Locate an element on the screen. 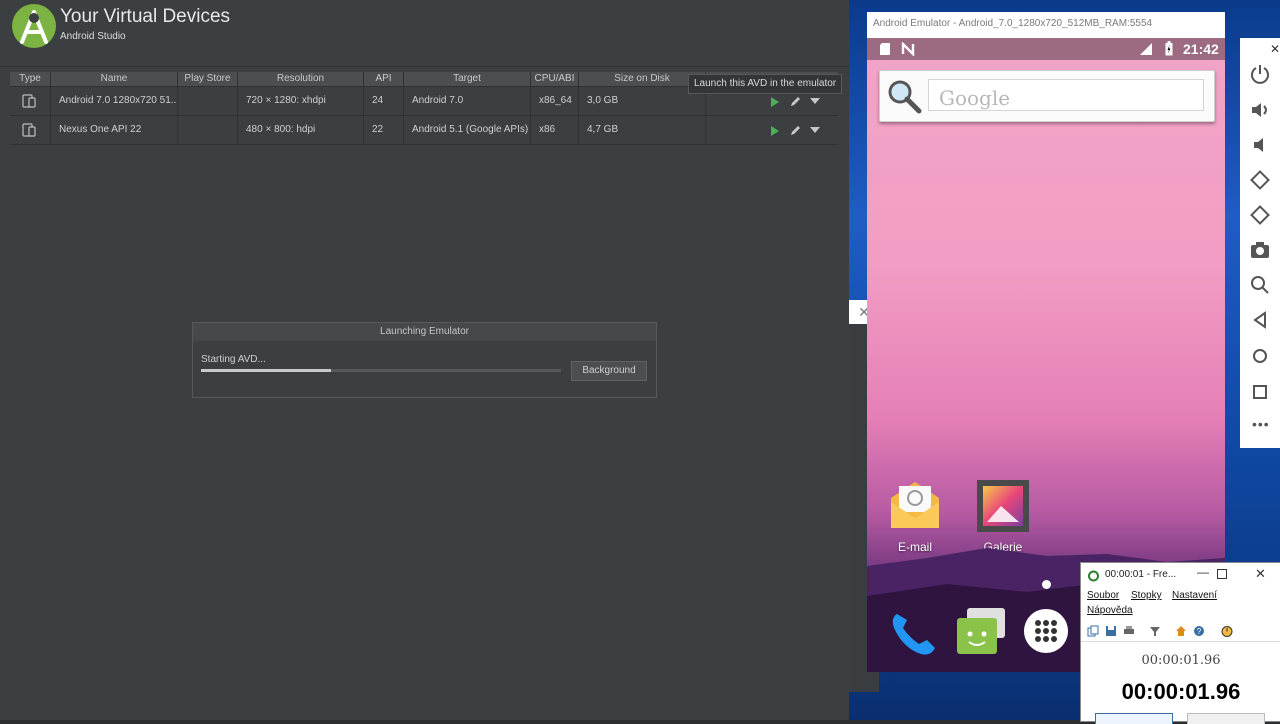  n-notification-icon is located at coordinates (908, 49).